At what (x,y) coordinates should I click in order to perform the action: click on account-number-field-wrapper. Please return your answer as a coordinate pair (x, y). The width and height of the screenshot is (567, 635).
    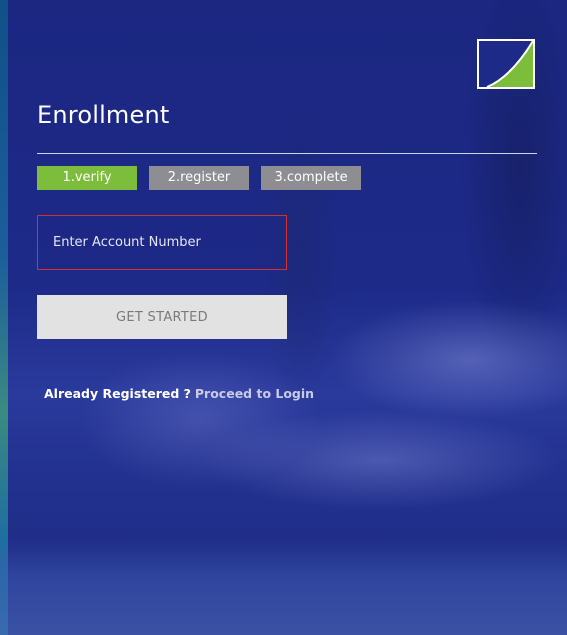
    Looking at the image, I should click on (162, 242).